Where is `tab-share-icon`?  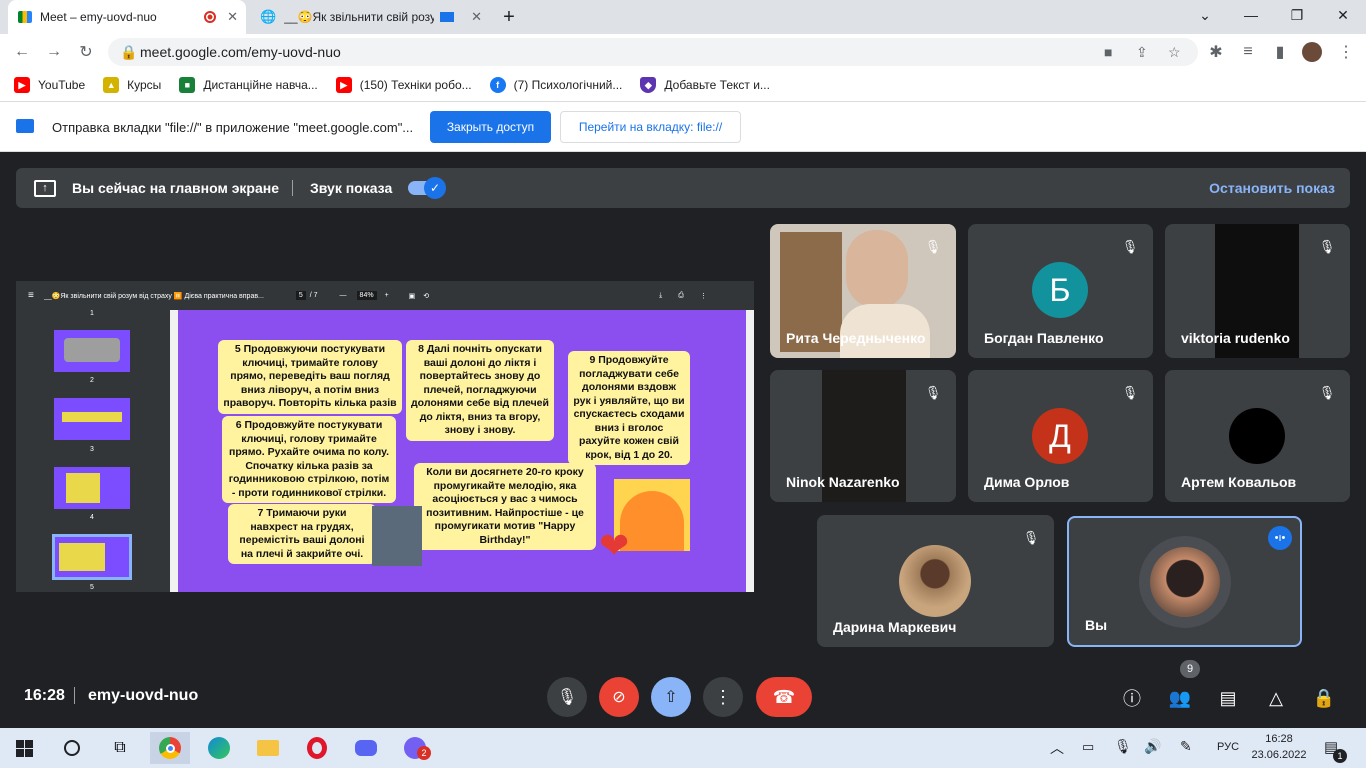
tab-share-icon is located at coordinates (25, 126).